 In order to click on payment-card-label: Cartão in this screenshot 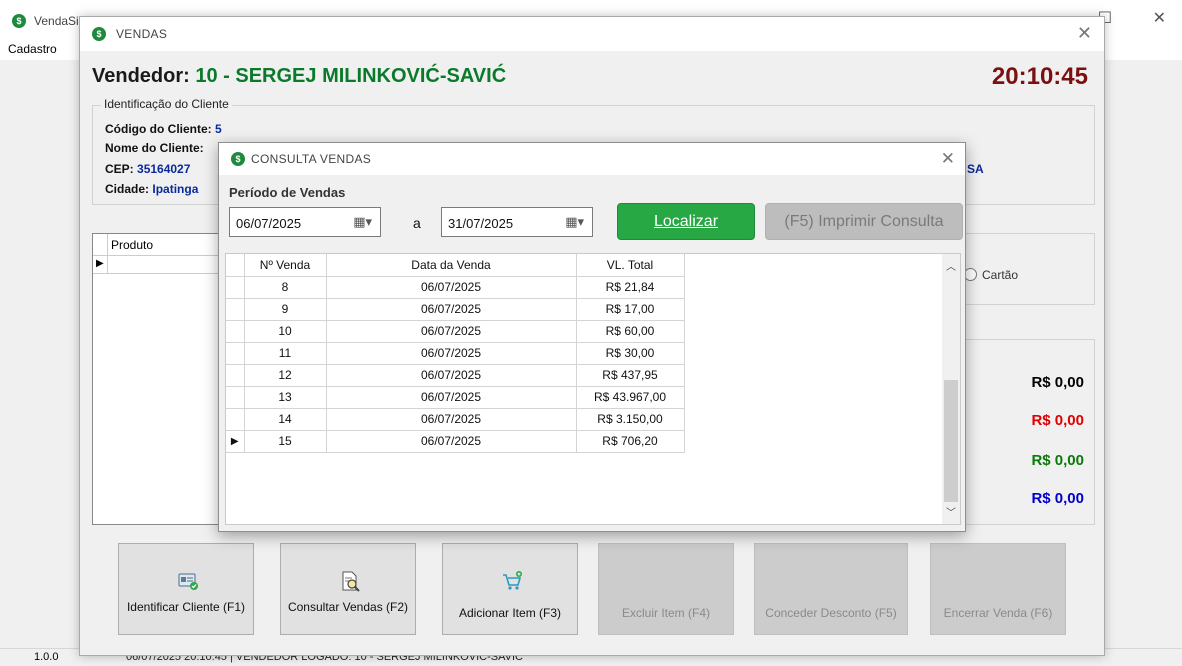, I will do `click(1000, 275)`.